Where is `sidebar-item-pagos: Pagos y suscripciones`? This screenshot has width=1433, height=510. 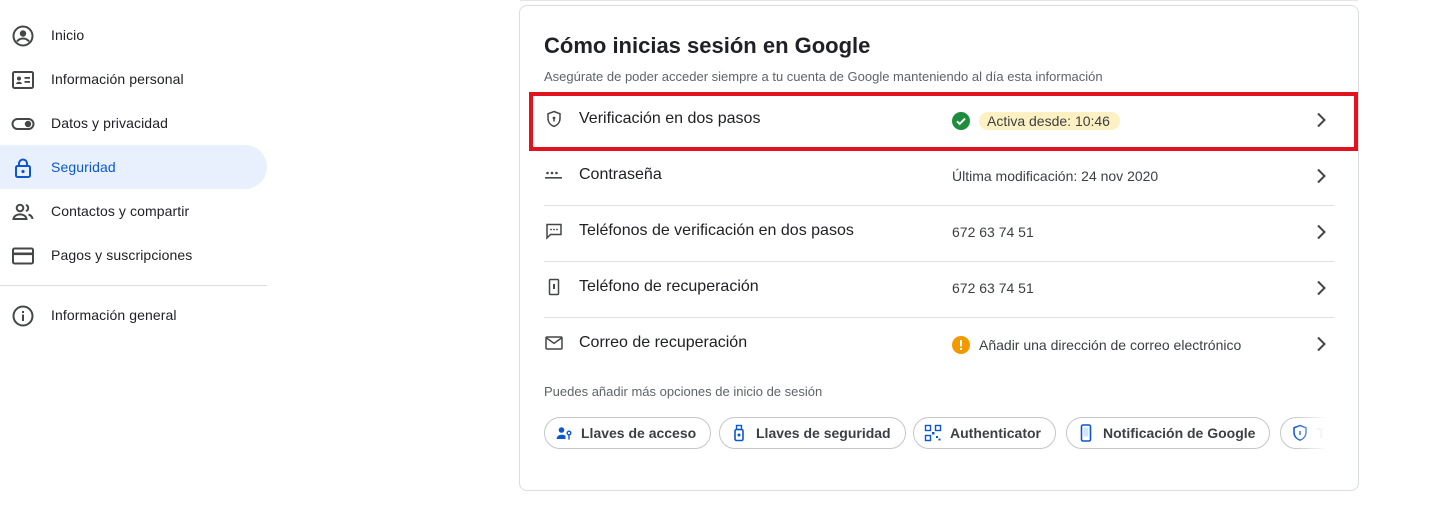 sidebar-item-pagos: Pagos y suscripciones is located at coordinates (133, 255).